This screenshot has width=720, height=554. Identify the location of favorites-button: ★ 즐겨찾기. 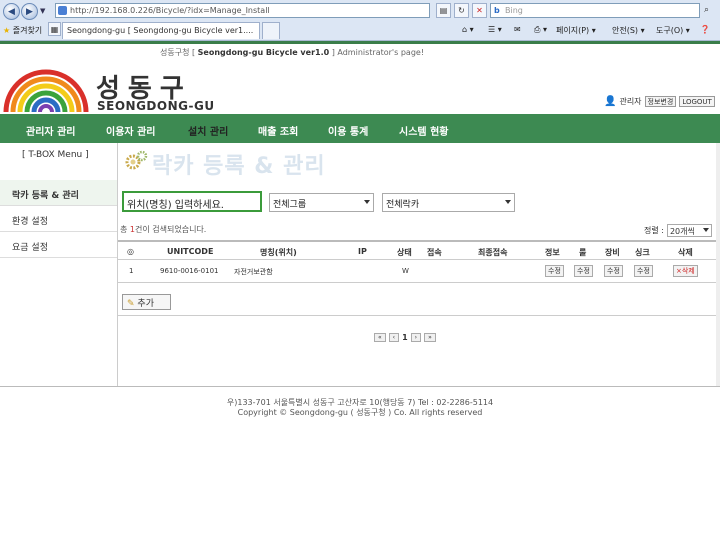
(22, 30).